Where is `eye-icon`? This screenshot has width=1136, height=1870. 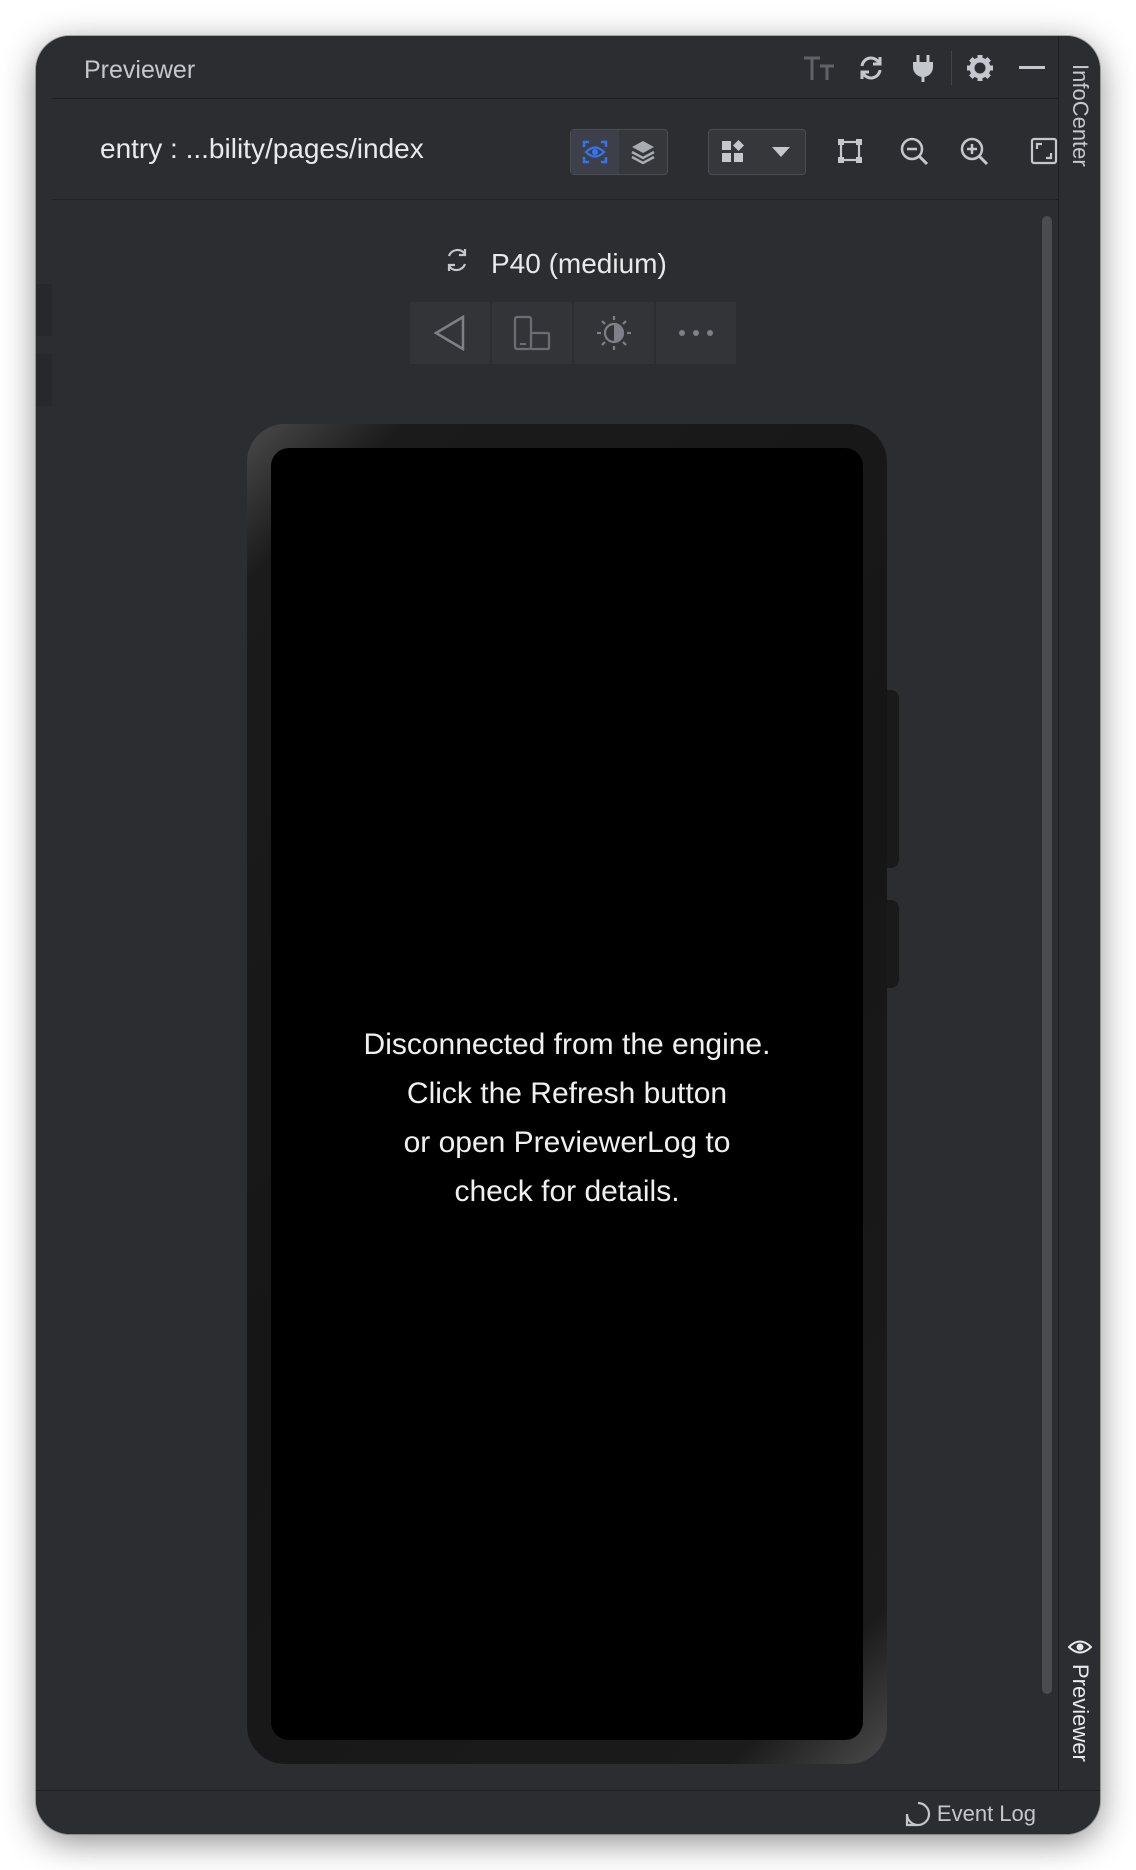 eye-icon is located at coordinates (1080, 1647).